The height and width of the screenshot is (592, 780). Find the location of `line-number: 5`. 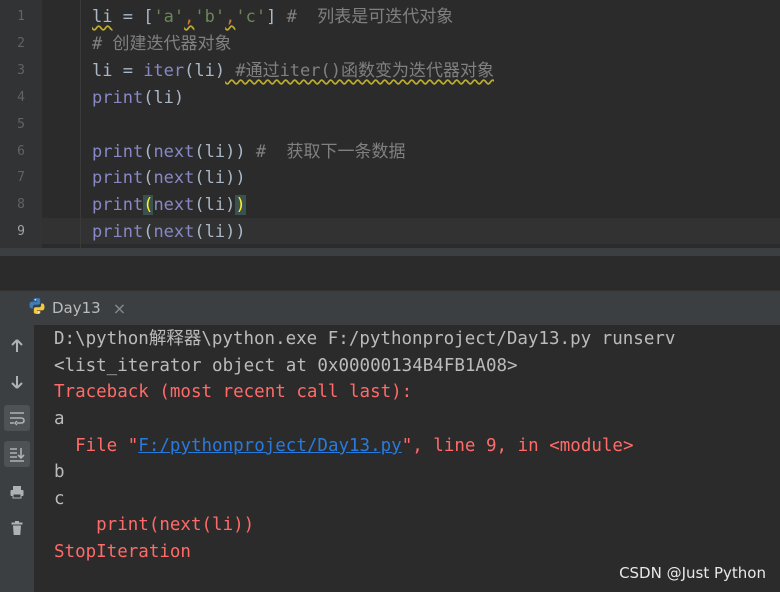

line-number: 5 is located at coordinates (21, 124).